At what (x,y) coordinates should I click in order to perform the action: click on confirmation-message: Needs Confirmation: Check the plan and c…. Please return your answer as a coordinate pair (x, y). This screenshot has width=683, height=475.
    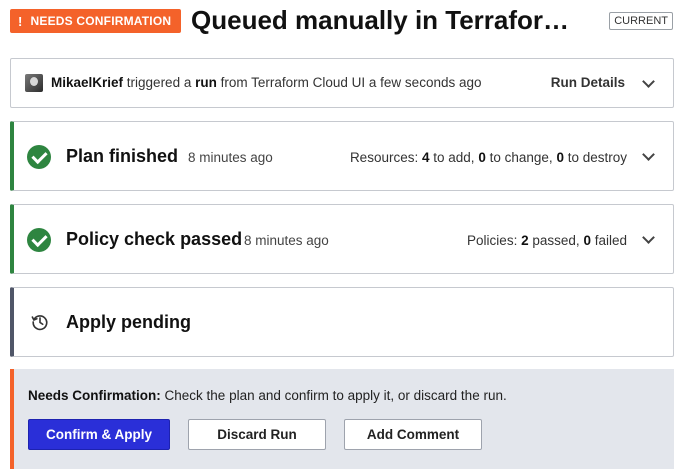
    Looking at the image, I should click on (267, 395).